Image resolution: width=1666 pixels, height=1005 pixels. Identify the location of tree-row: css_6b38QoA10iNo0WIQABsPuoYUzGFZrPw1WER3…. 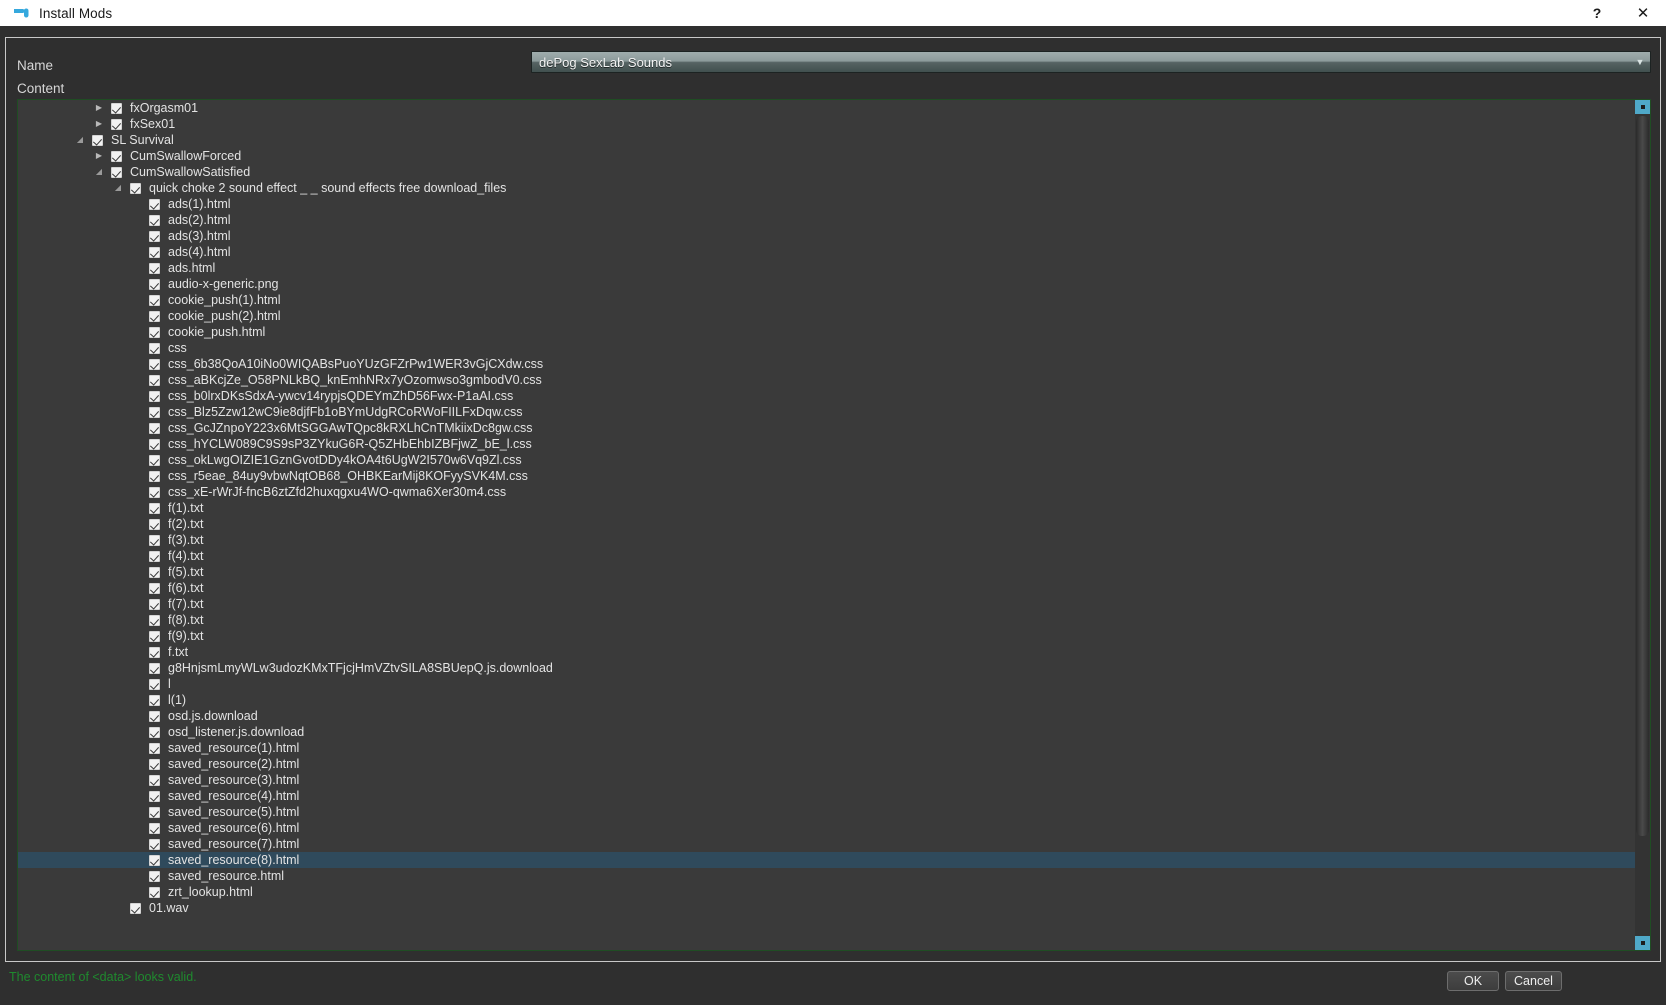
(827, 364).